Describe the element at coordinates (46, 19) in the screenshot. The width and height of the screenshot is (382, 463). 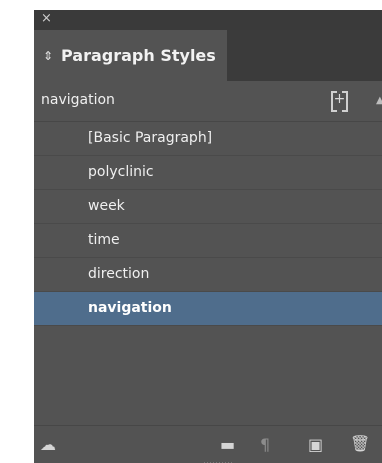
I see `close-icon: ×` at that location.